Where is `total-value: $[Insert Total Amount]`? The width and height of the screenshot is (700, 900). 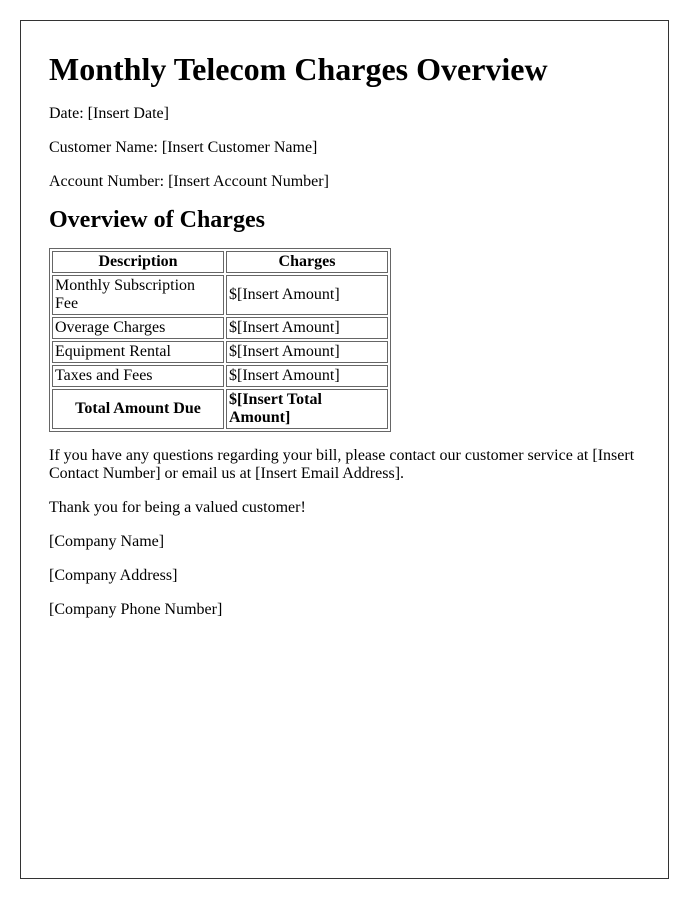
total-value: $[Insert Total Amount] is located at coordinates (307, 409).